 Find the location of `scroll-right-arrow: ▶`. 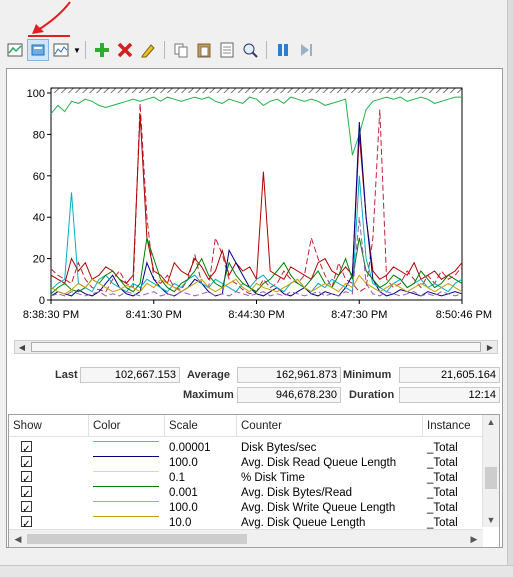

scroll-right-arrow: ▶ is located at coordinates (474, 539).